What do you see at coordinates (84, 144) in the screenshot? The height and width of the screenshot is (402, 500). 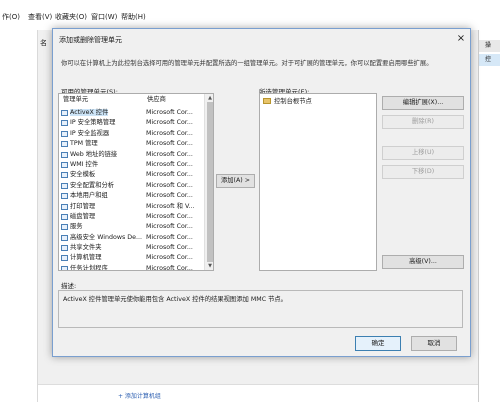 I see `snapin-name: TPM 管理` at bounding box center [84, 144].